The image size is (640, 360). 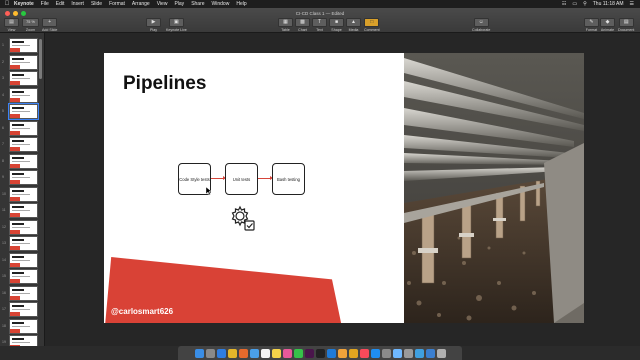 I want to click on play-button: ▶ Play, so click(x=153, y=25).